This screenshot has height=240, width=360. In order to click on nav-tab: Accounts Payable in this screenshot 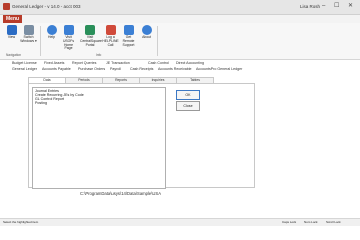, I will do `click(56, 69)`.